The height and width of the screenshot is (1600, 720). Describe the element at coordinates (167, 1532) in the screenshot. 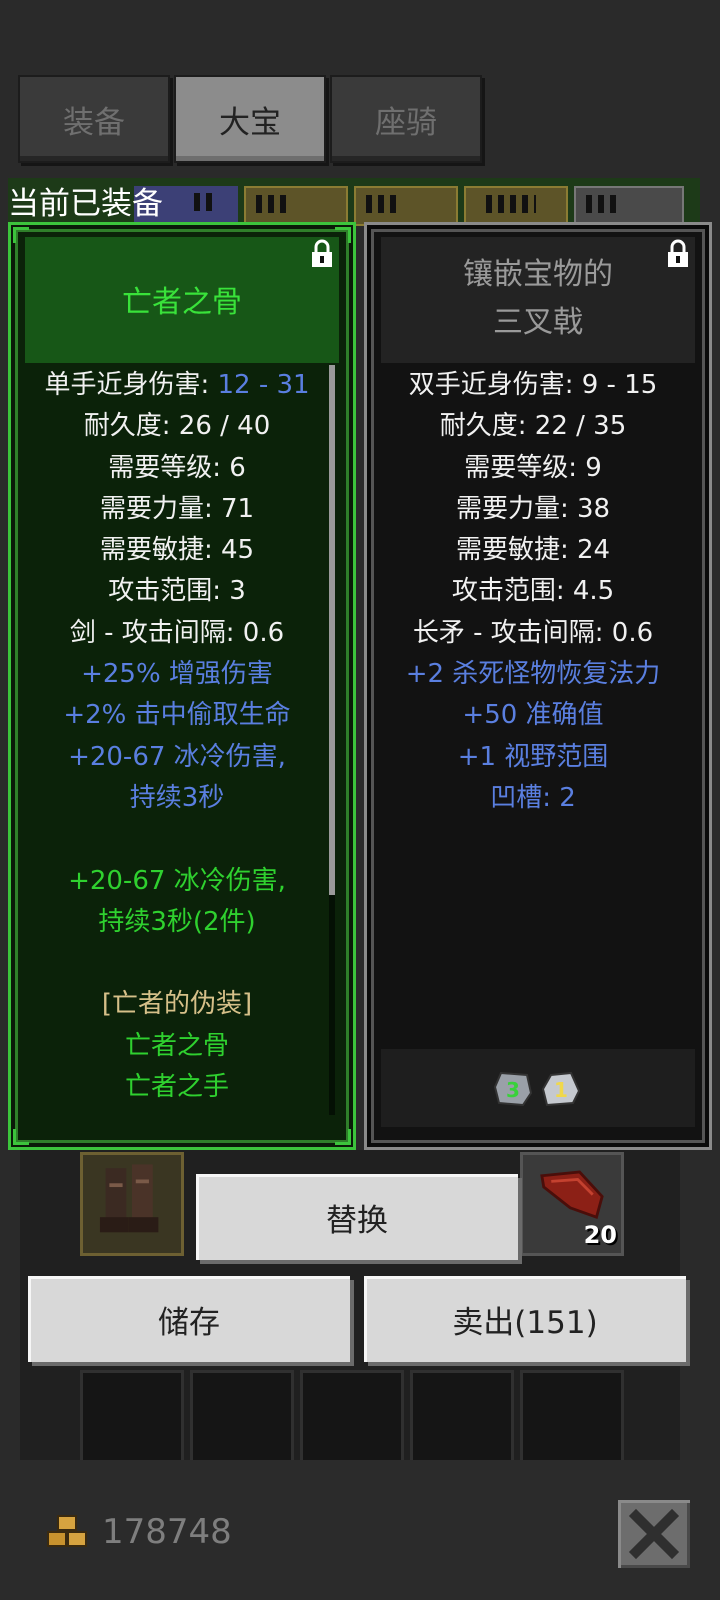

I see `gold-amount: 178748` at that location.